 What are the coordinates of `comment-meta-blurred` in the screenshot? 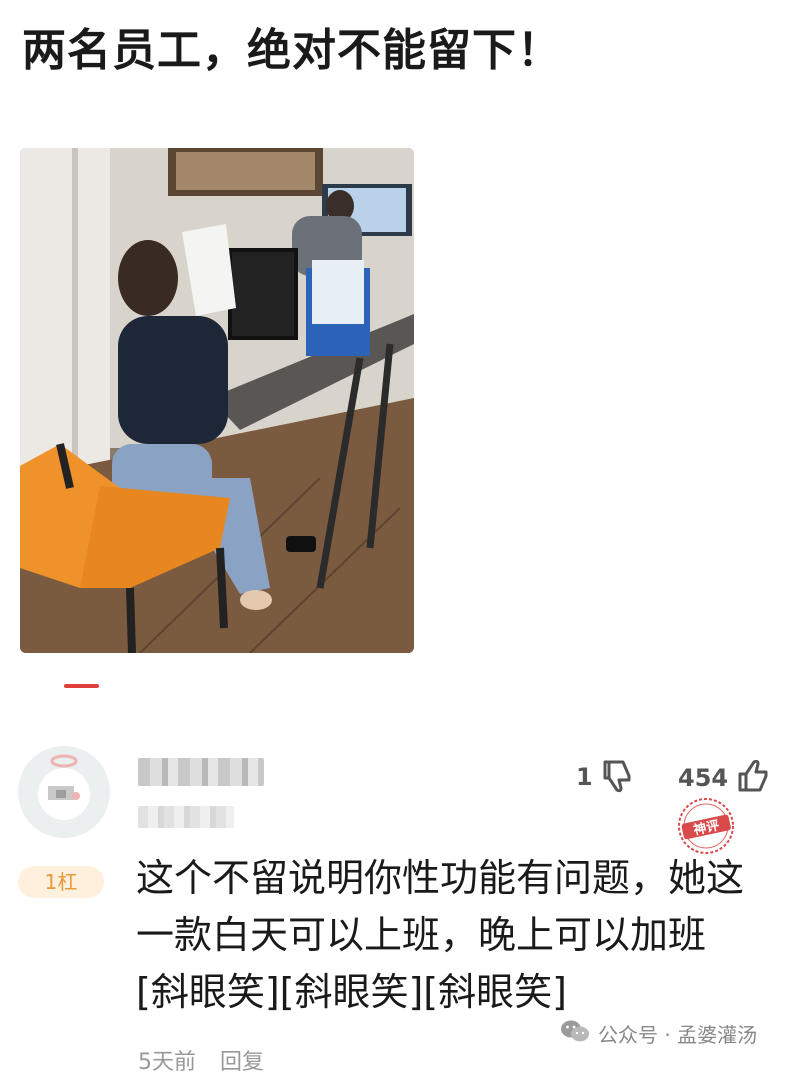 It's located at (186, 817).